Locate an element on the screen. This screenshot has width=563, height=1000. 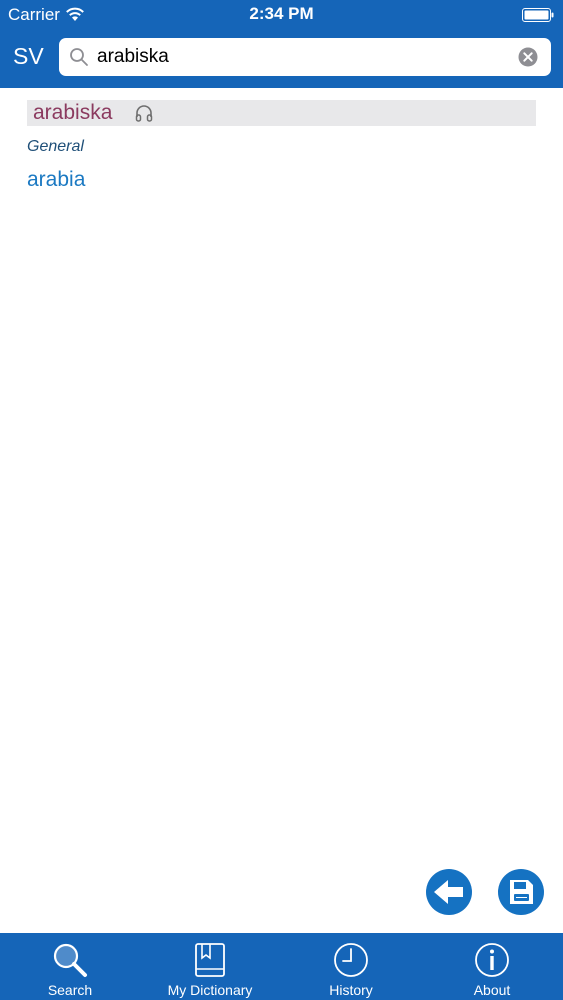
tab-history: History is located at coordinates (351, 966).